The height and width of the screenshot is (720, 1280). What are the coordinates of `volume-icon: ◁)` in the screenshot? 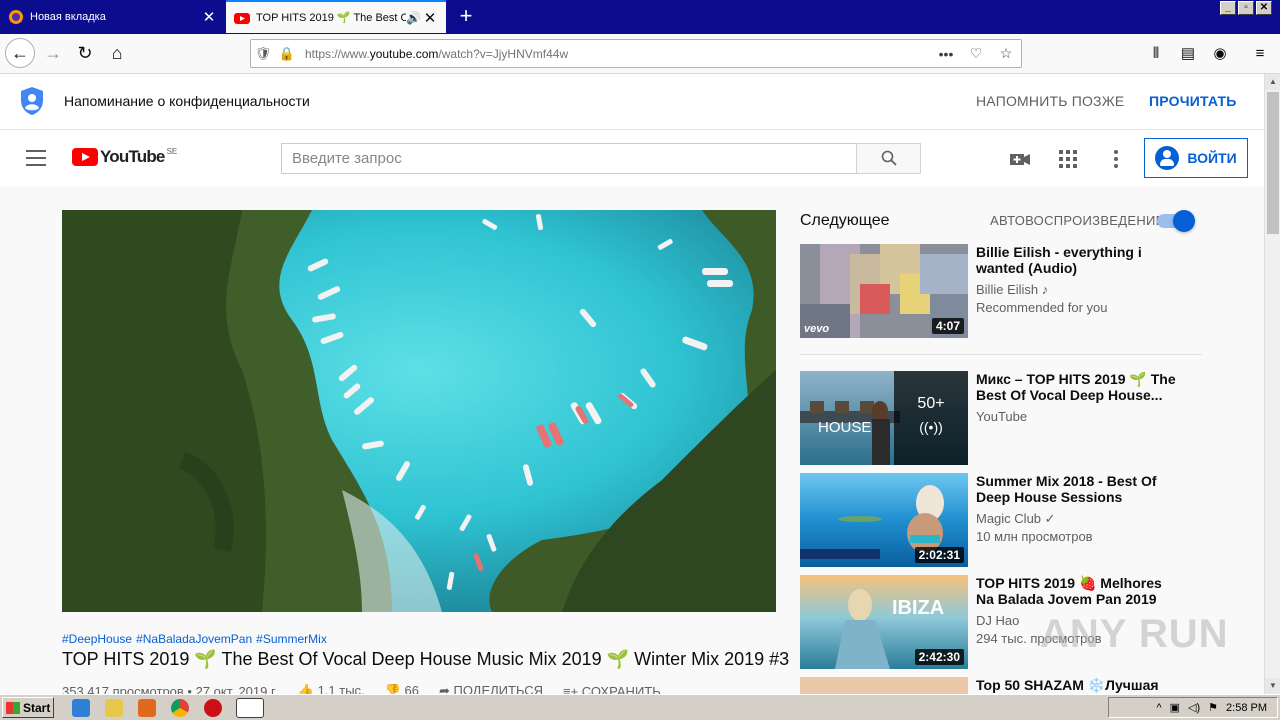 It's located at (1194, 707).